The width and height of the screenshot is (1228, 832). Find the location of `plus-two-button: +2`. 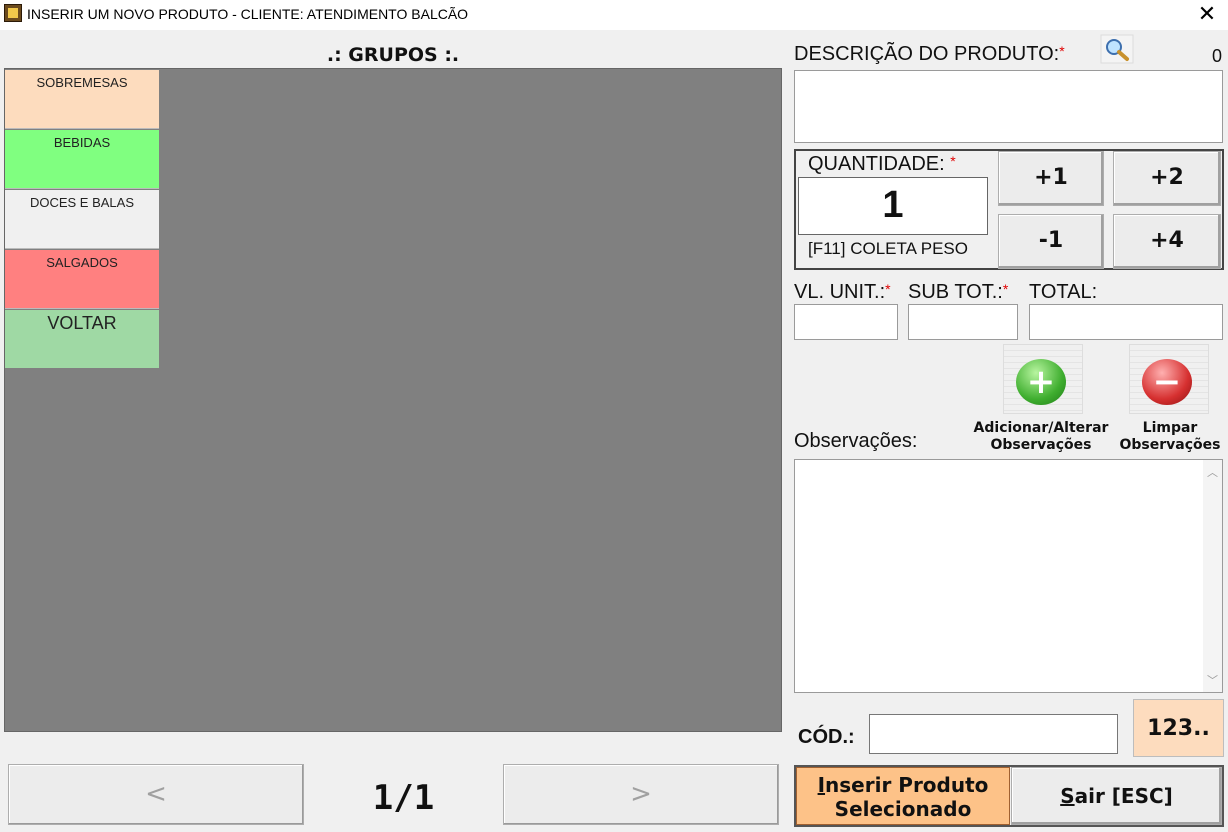

plus-two-button: +2 is located at coordinates (1167, 178).